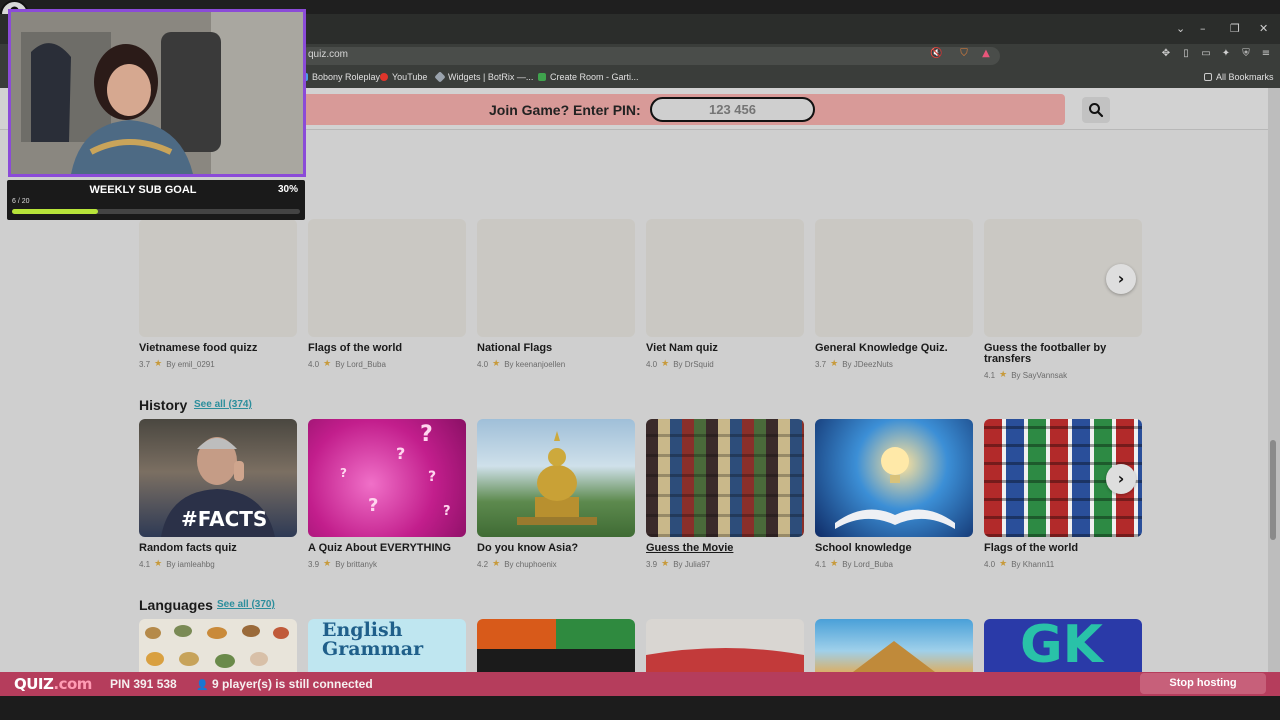  I want to click on quiz-thumbnail-movie, so click(725, 478).